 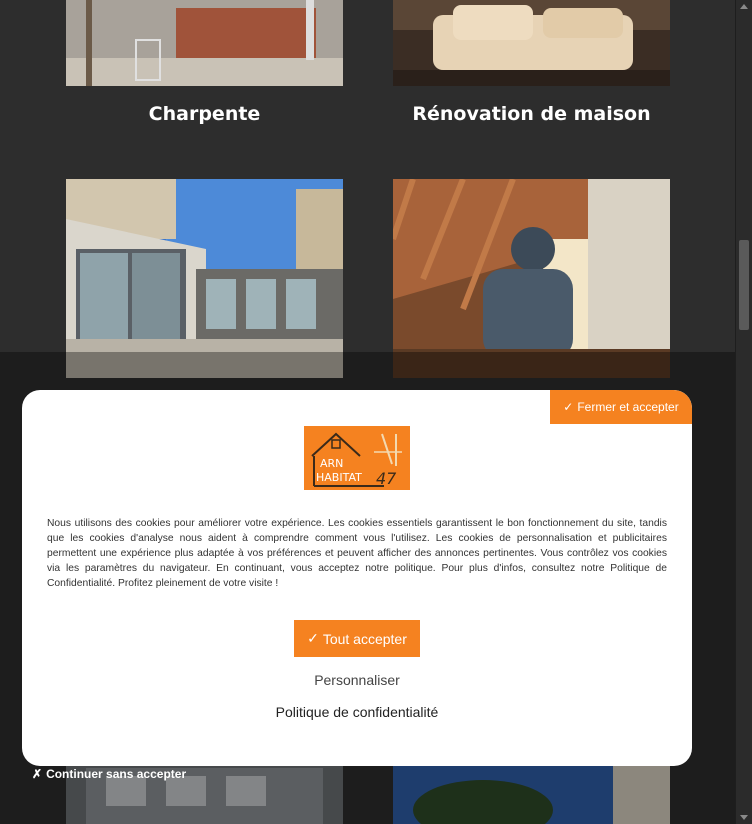 I want to click on continue-without-accepting-link: ✗ Continuer sans accepter, so click(x=109, y=774).